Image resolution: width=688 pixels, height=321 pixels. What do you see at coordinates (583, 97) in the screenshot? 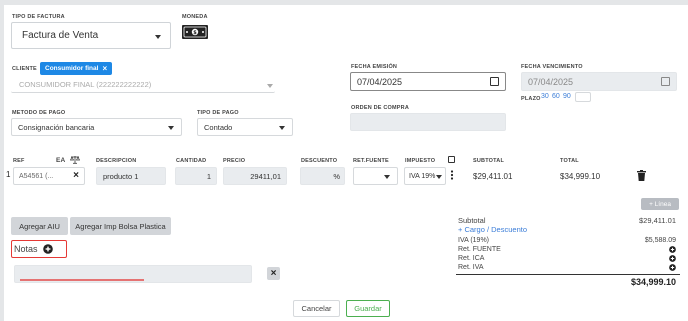
I see `plazo-input` at bounding box center [583, 97].